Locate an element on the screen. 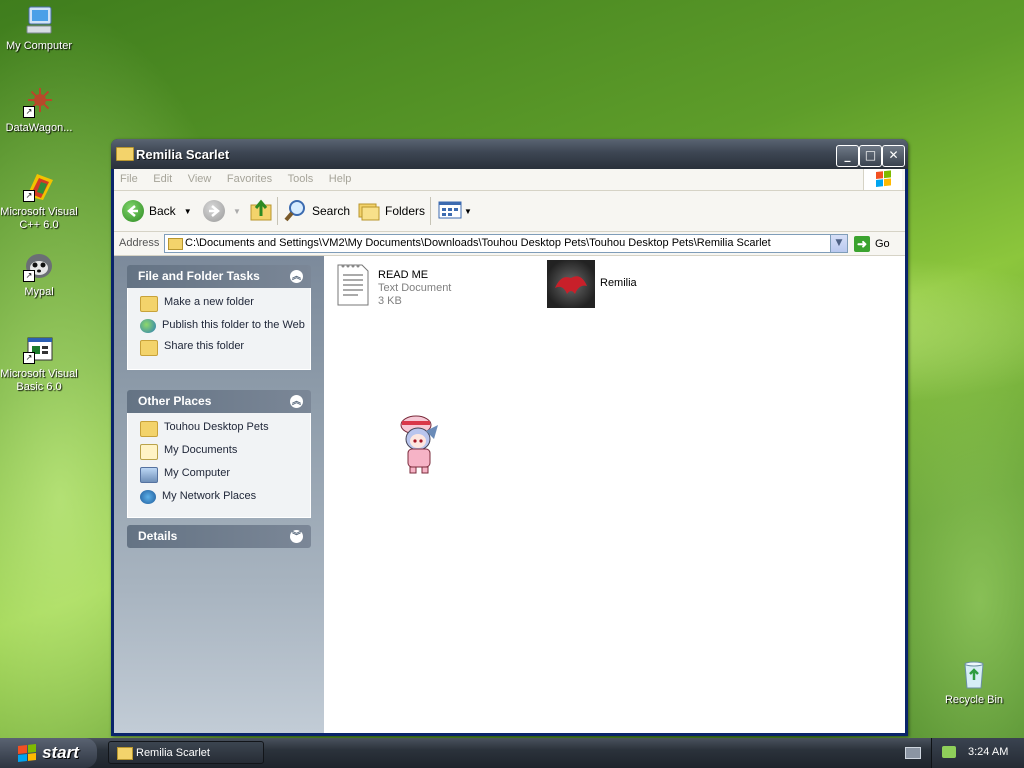  folders-button: Folders is located at coordinates (391, 211).